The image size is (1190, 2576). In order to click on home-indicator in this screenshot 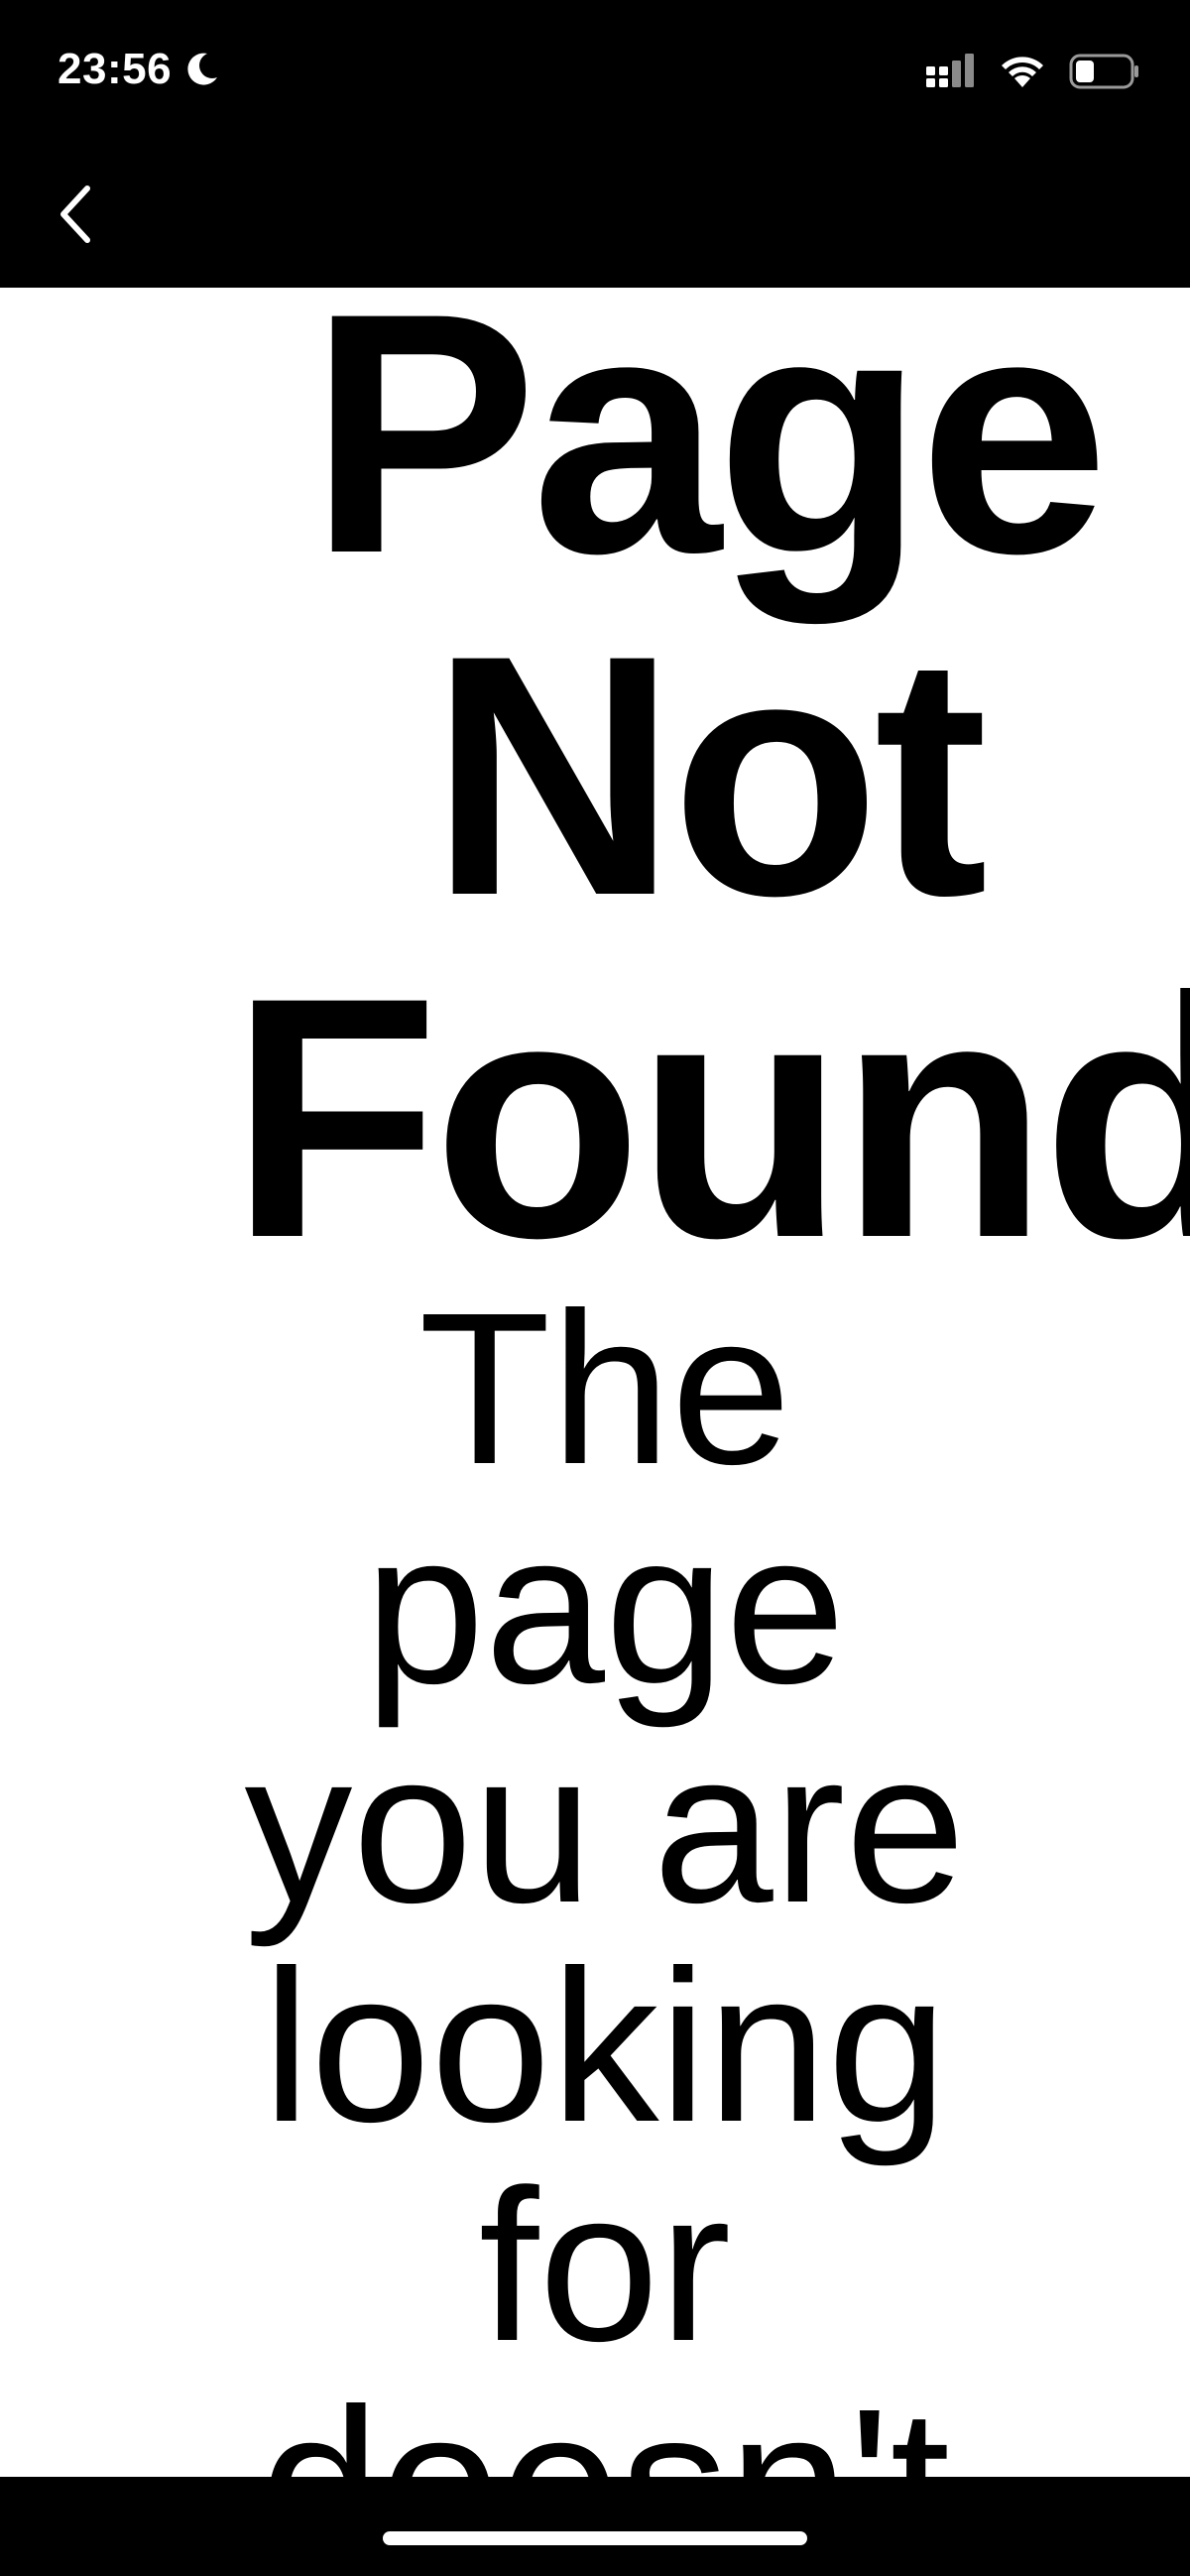, I will do `click(595, 2538)`.